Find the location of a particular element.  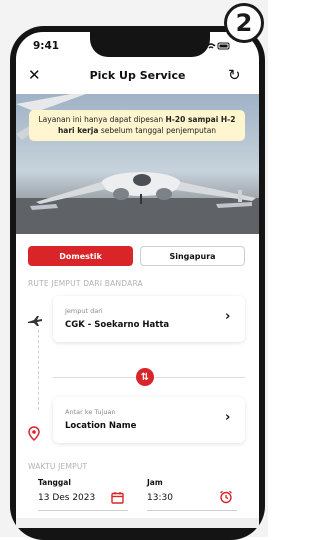

location-pin-icon is located at coordinates (34, 433).